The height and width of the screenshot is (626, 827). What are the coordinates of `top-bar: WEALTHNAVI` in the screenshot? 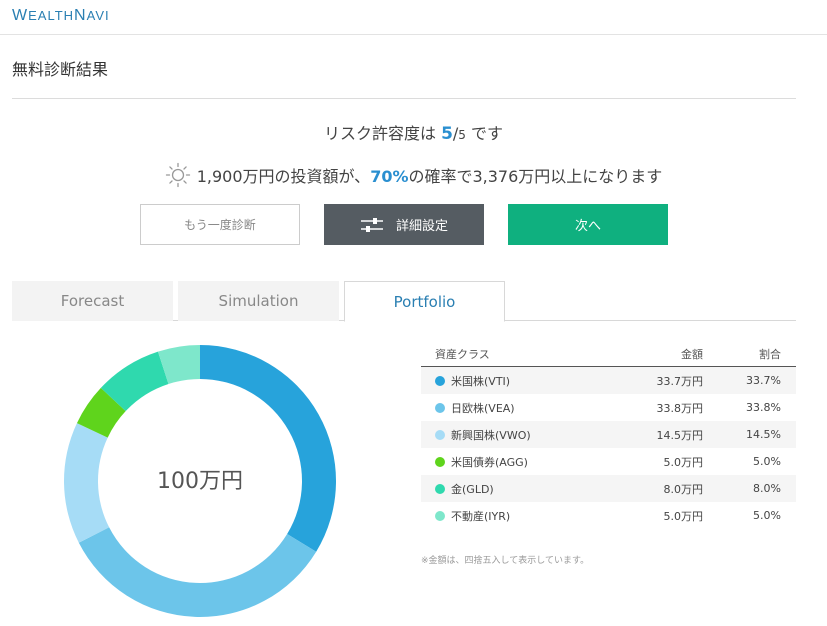 It's located at (413, 17).